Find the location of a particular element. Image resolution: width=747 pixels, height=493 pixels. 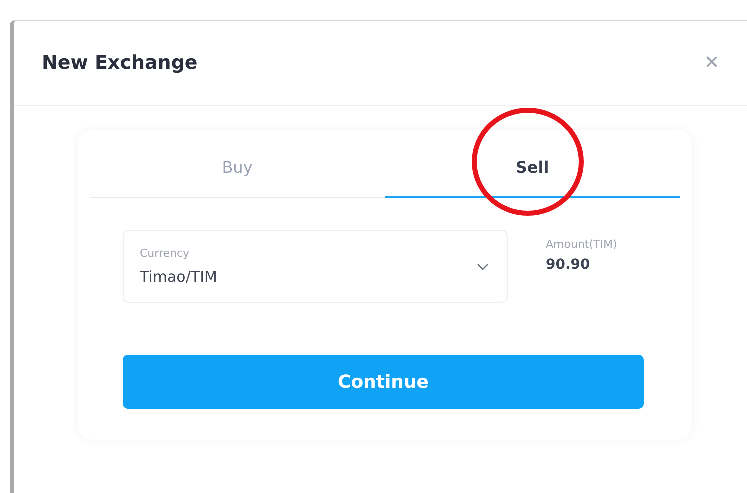

amount-label: Amount(TIM) is located at coordinates (582, 244).